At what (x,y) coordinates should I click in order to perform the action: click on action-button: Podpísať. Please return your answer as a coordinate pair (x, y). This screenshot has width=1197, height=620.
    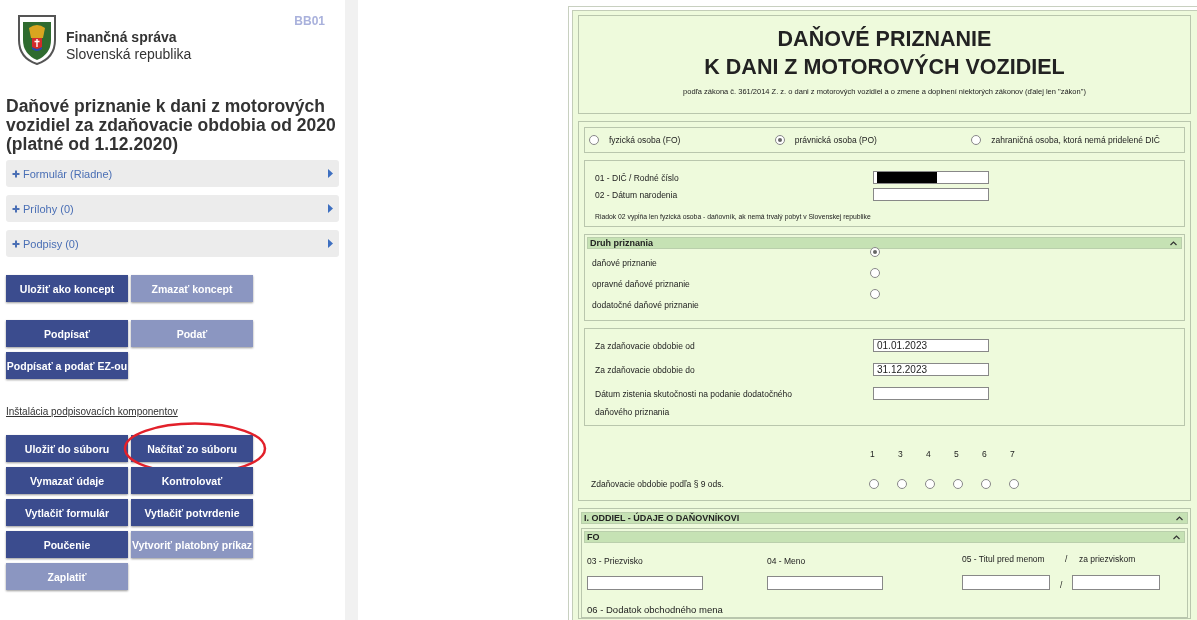
    Looking at the image, I should click on (67, 333).